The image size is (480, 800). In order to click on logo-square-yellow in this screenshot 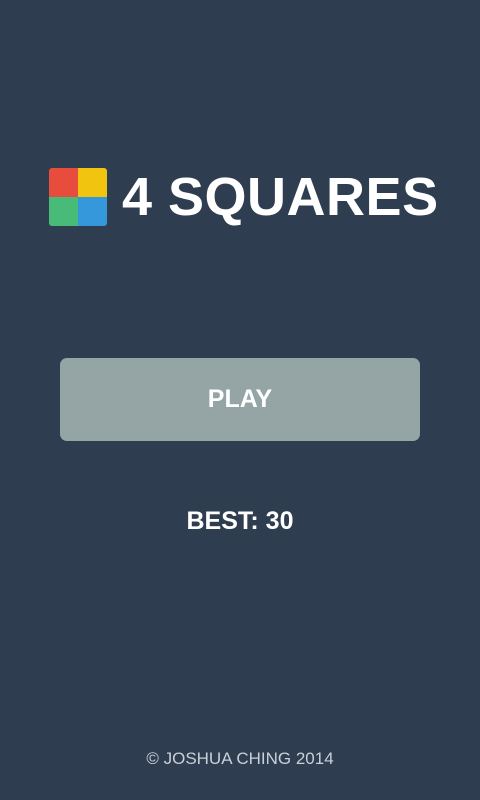, I will do `click(92, 182)`.